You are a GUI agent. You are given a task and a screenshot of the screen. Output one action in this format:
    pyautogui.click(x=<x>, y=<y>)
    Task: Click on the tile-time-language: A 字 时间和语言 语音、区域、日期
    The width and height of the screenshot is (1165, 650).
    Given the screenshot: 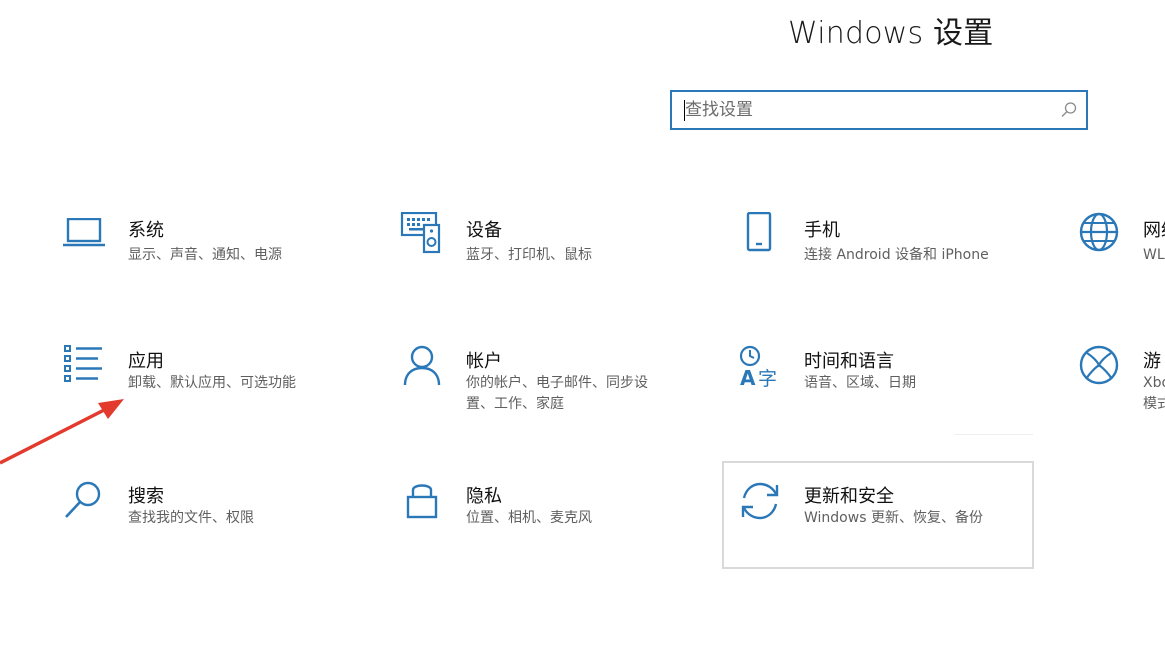 What is the action you would take?
    pyautogui.click(x=893, y=395)
    